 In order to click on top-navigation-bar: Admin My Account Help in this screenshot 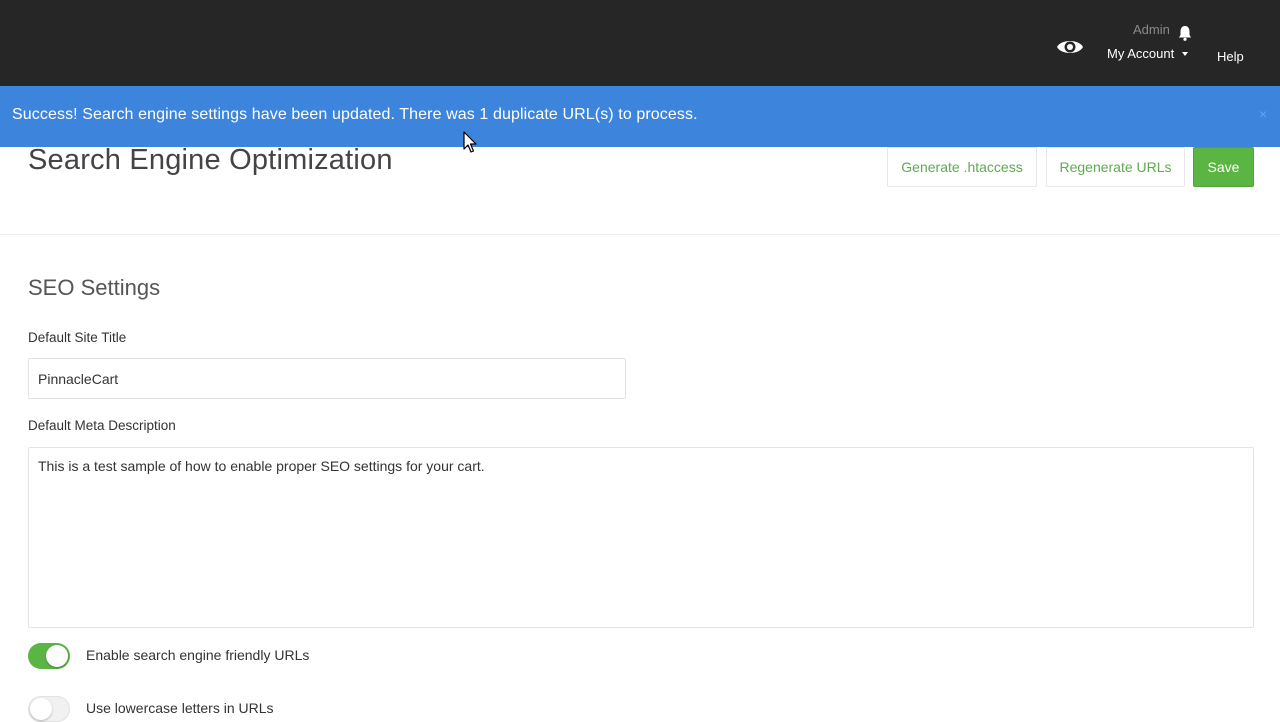, I will do `click(640, 43)`.